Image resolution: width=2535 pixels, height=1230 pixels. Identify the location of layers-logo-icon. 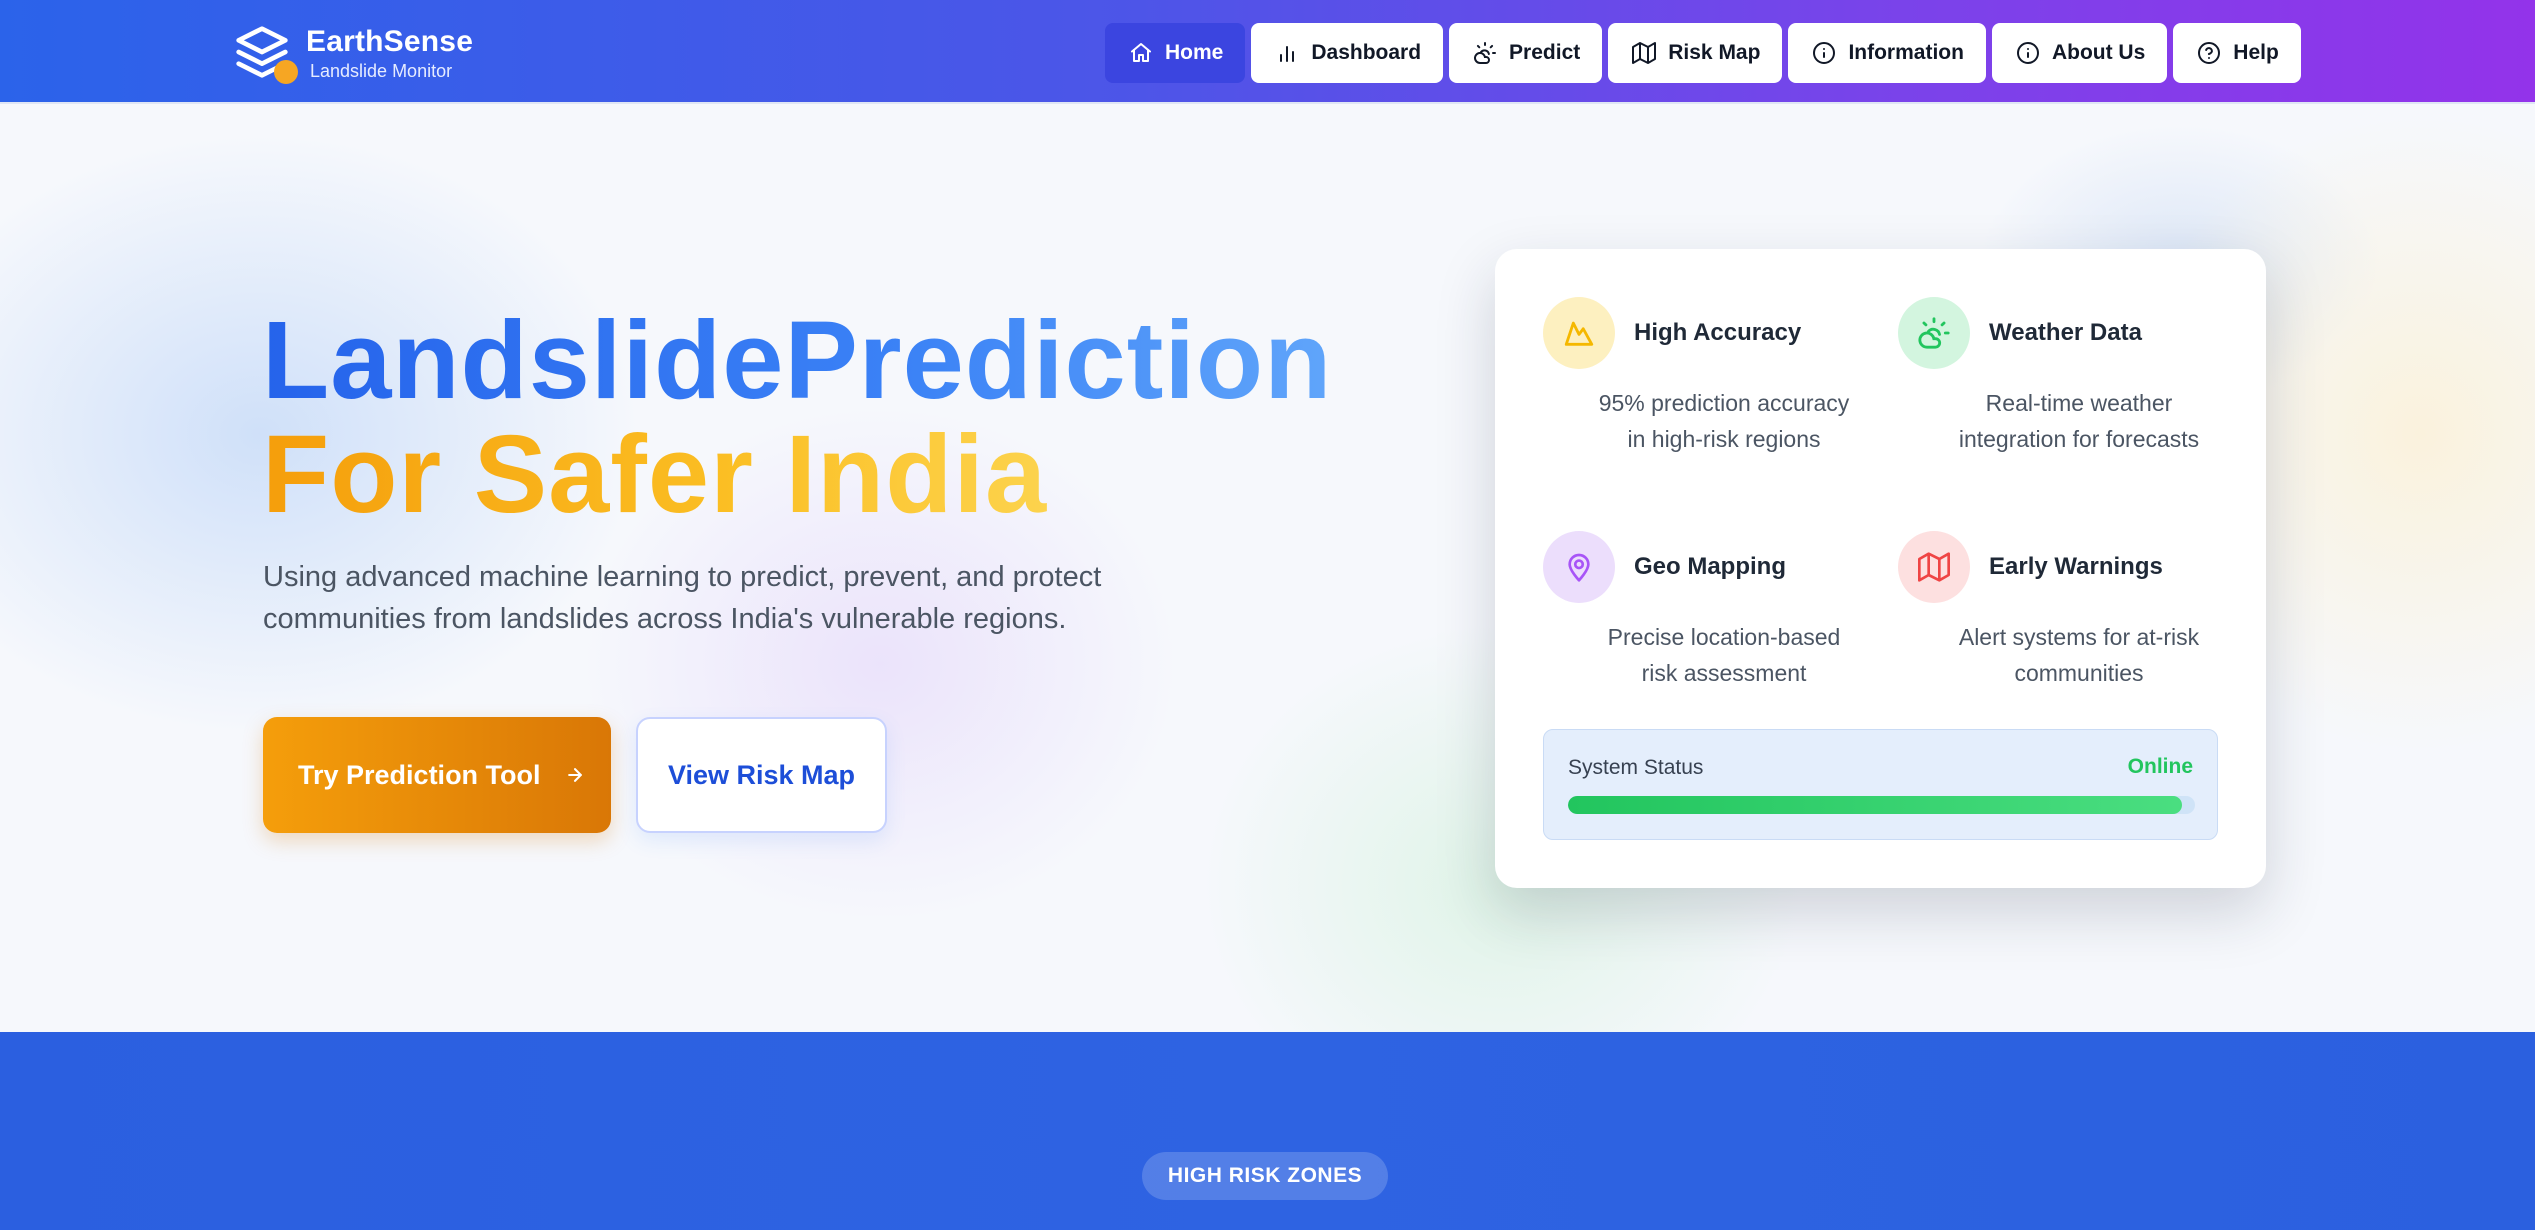
(265, 53).